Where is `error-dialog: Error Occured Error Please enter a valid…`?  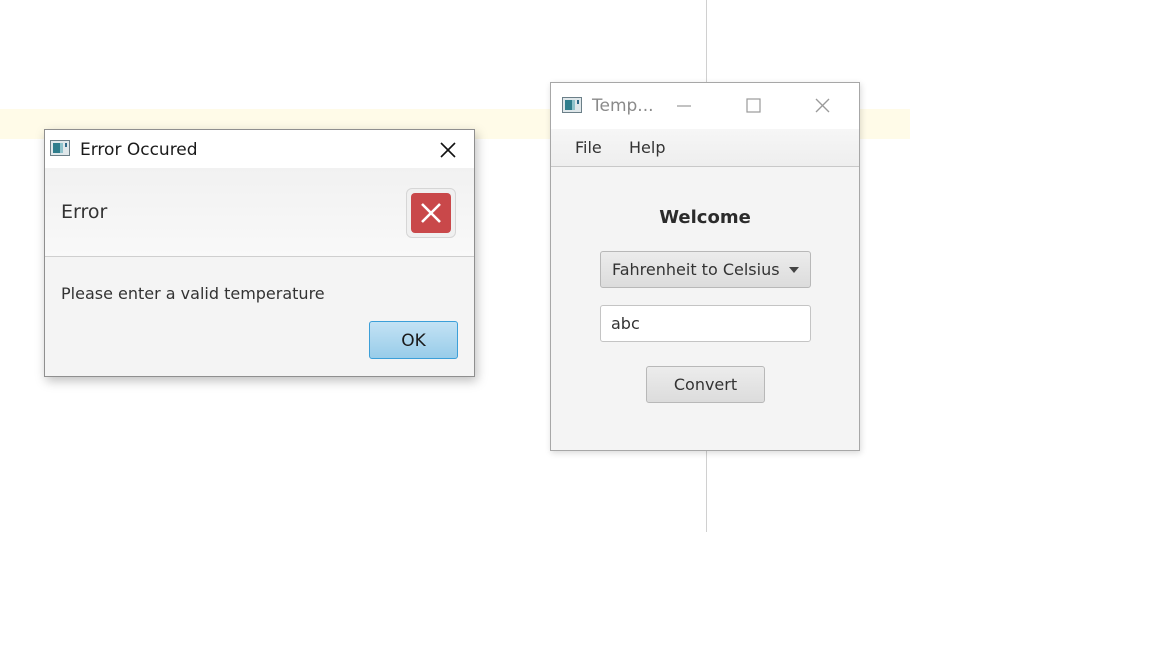
error-dialog: Error Occured Error Please enter a valid… is located at coordinates (259, 253).